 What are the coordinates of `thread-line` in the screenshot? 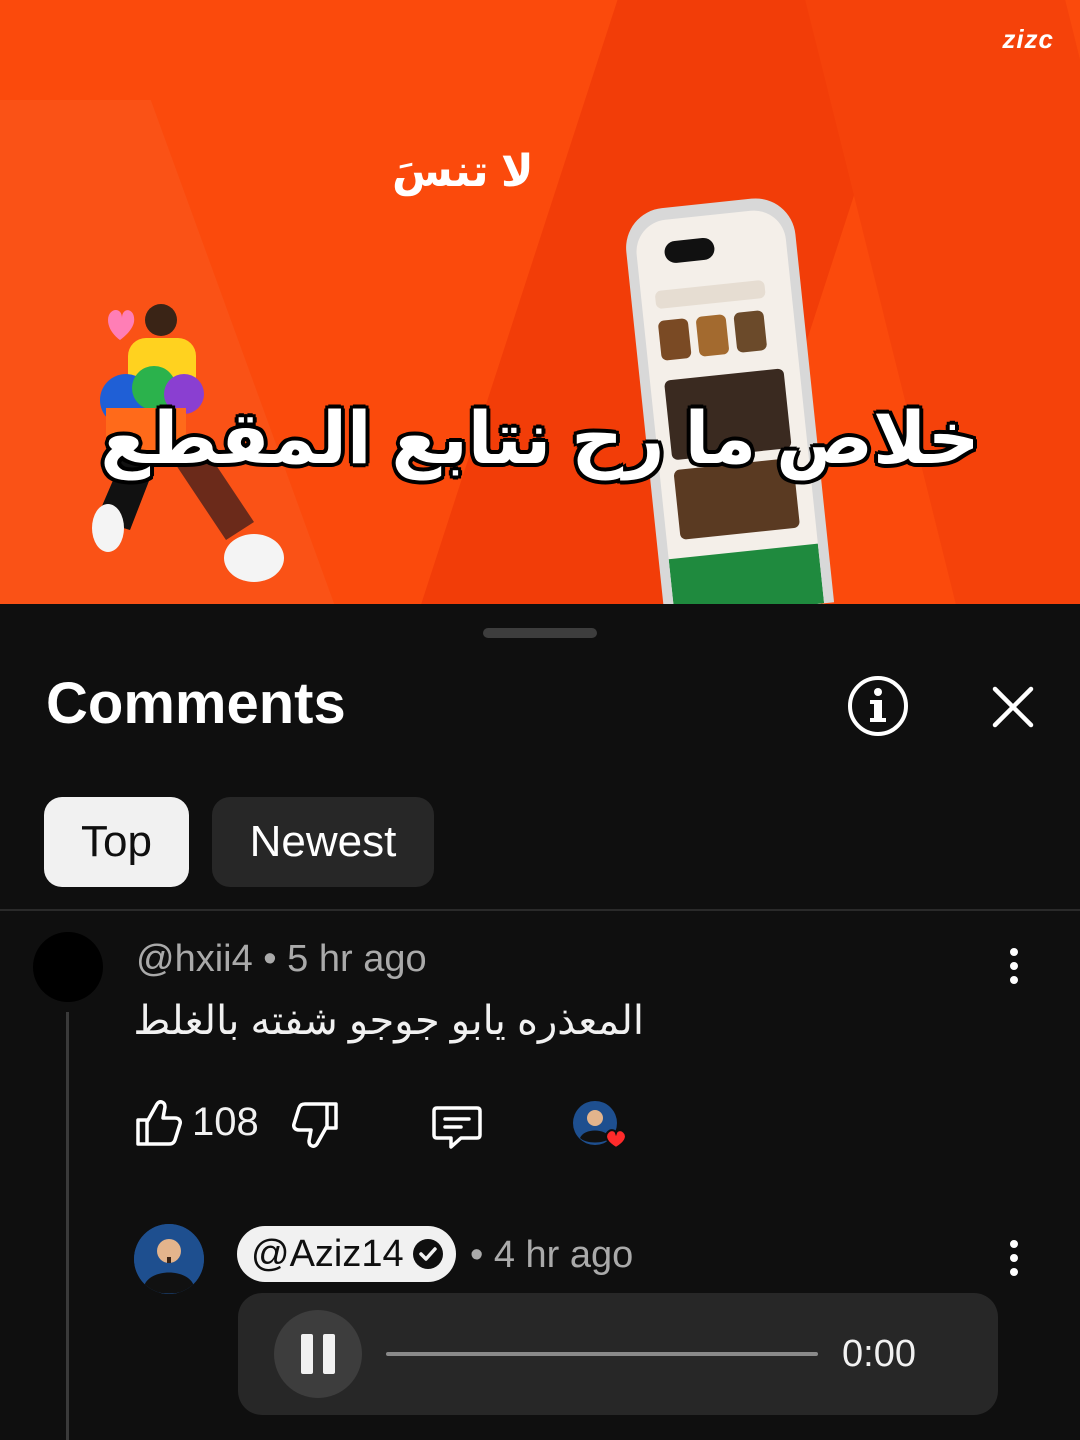 It's located at (67, 1226).